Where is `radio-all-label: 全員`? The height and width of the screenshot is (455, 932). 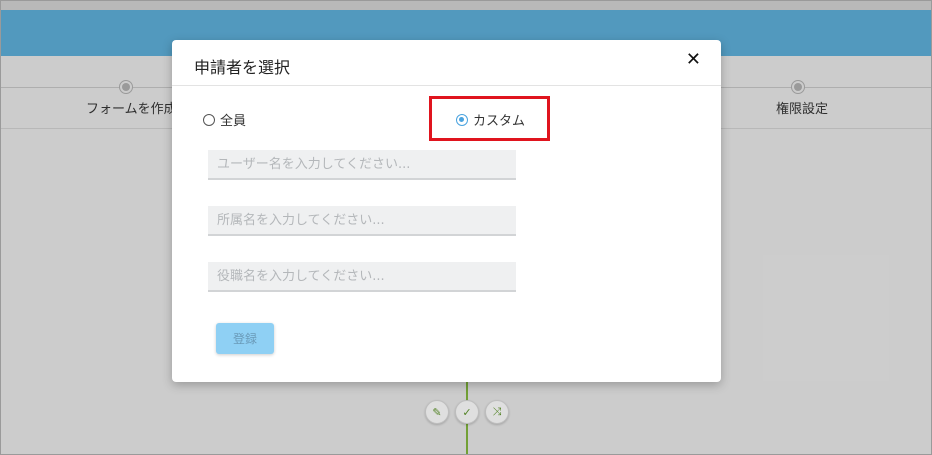
radio-all-label: 全員 is located at coordinates (233, 121).